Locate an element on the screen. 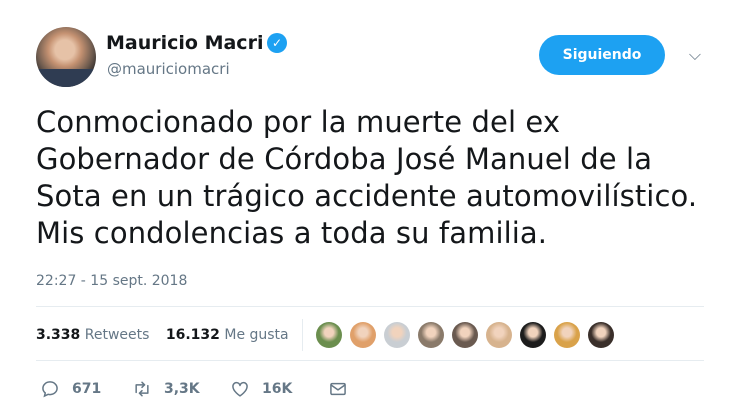 This screenshot has height=415, width=736. retweets-count: 3.338 is located at coordinates (58, 335).